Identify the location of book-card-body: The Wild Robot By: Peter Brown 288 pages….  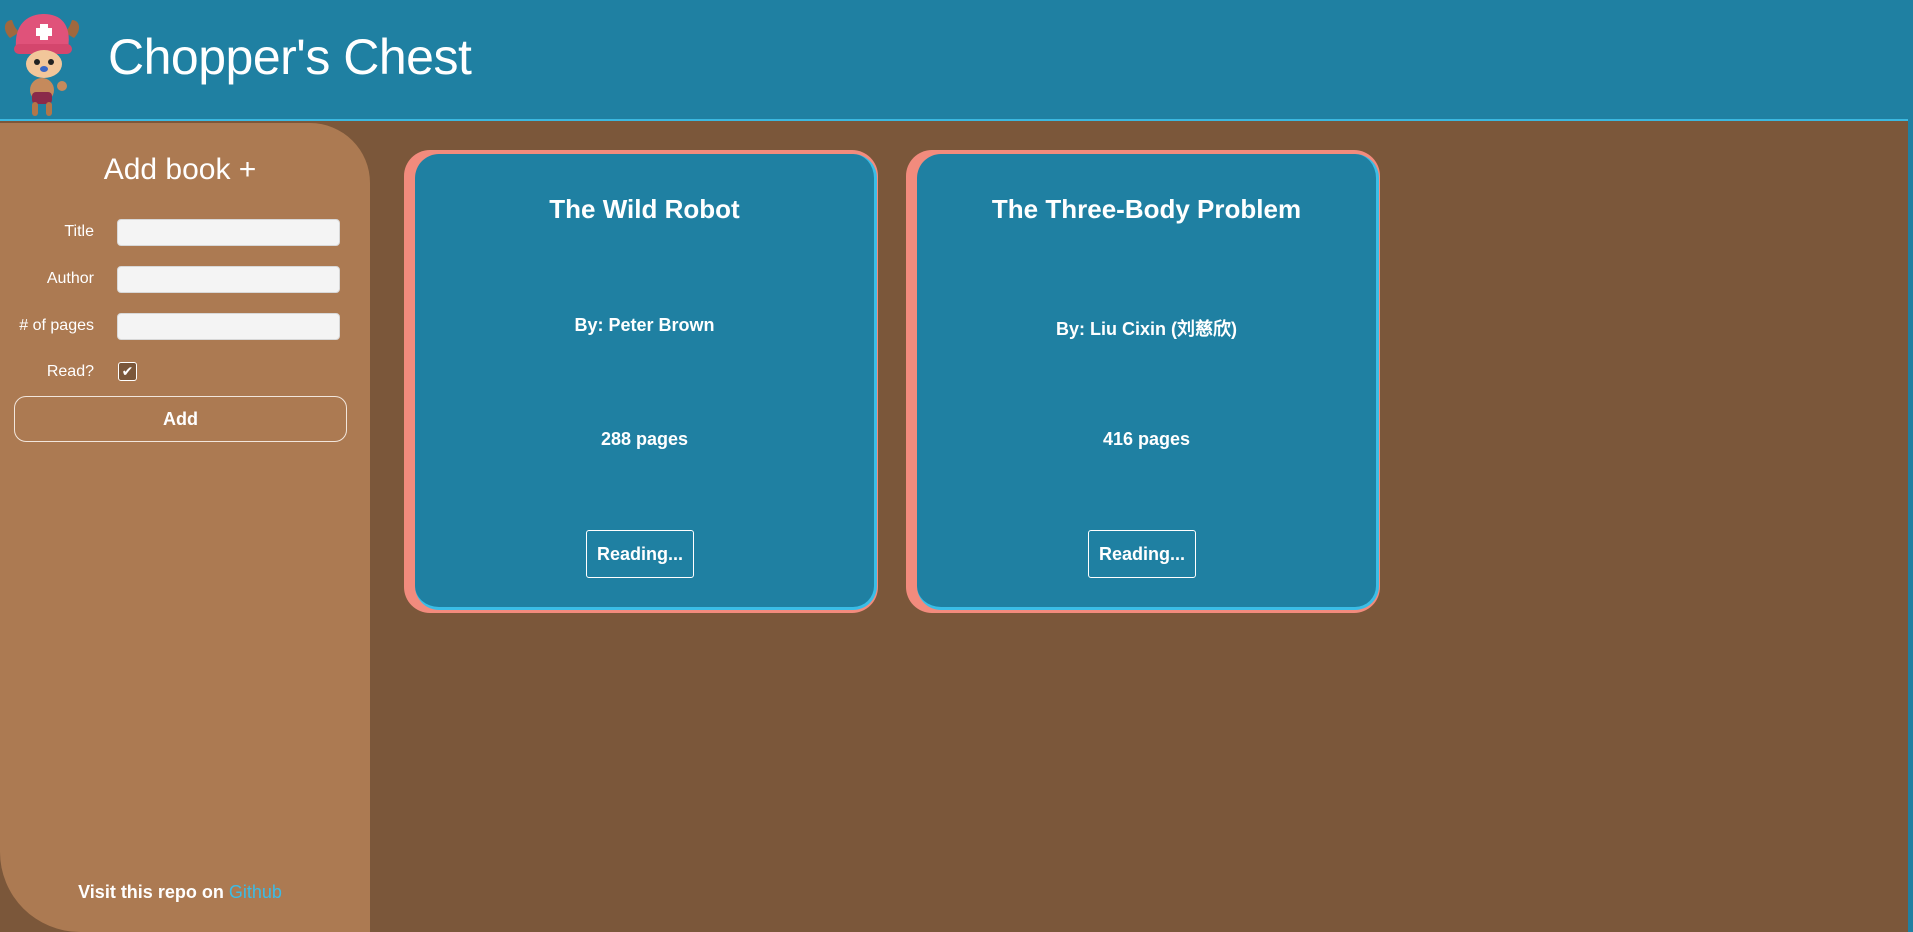
(646, 382).